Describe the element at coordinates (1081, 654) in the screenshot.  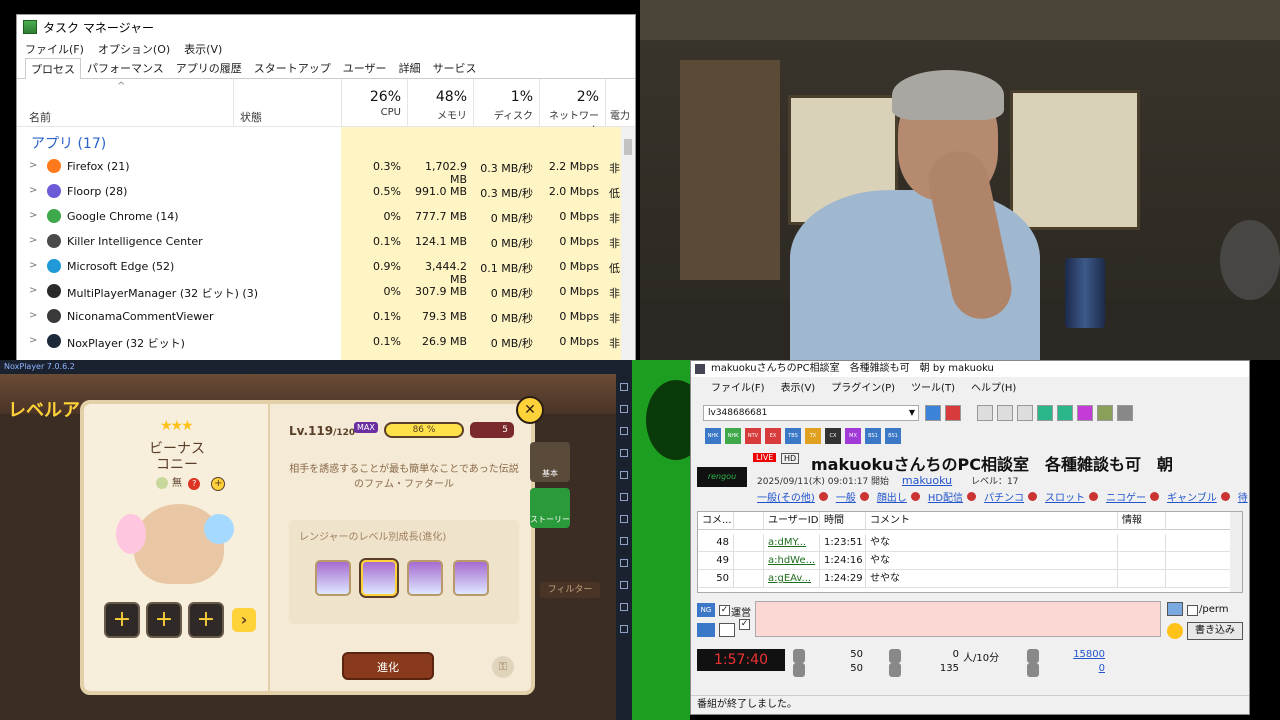
I see `stat-ad-points: 15800` at that location.